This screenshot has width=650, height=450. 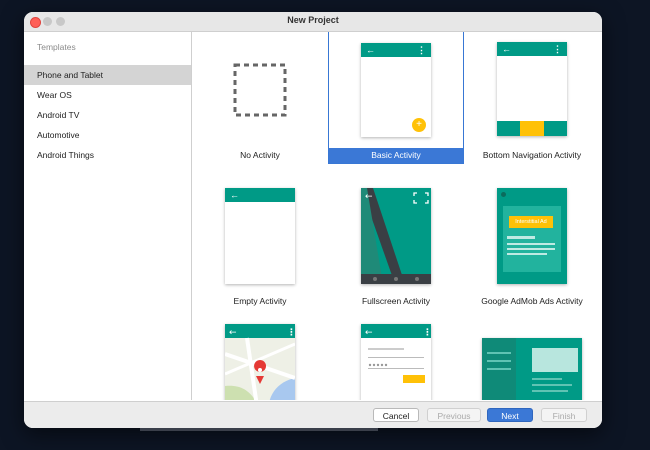 What do you see at coordinates (532, 239) in the screenshot?
I see `ad-card: Interstitial Ad` at bounding box center [532, 239].